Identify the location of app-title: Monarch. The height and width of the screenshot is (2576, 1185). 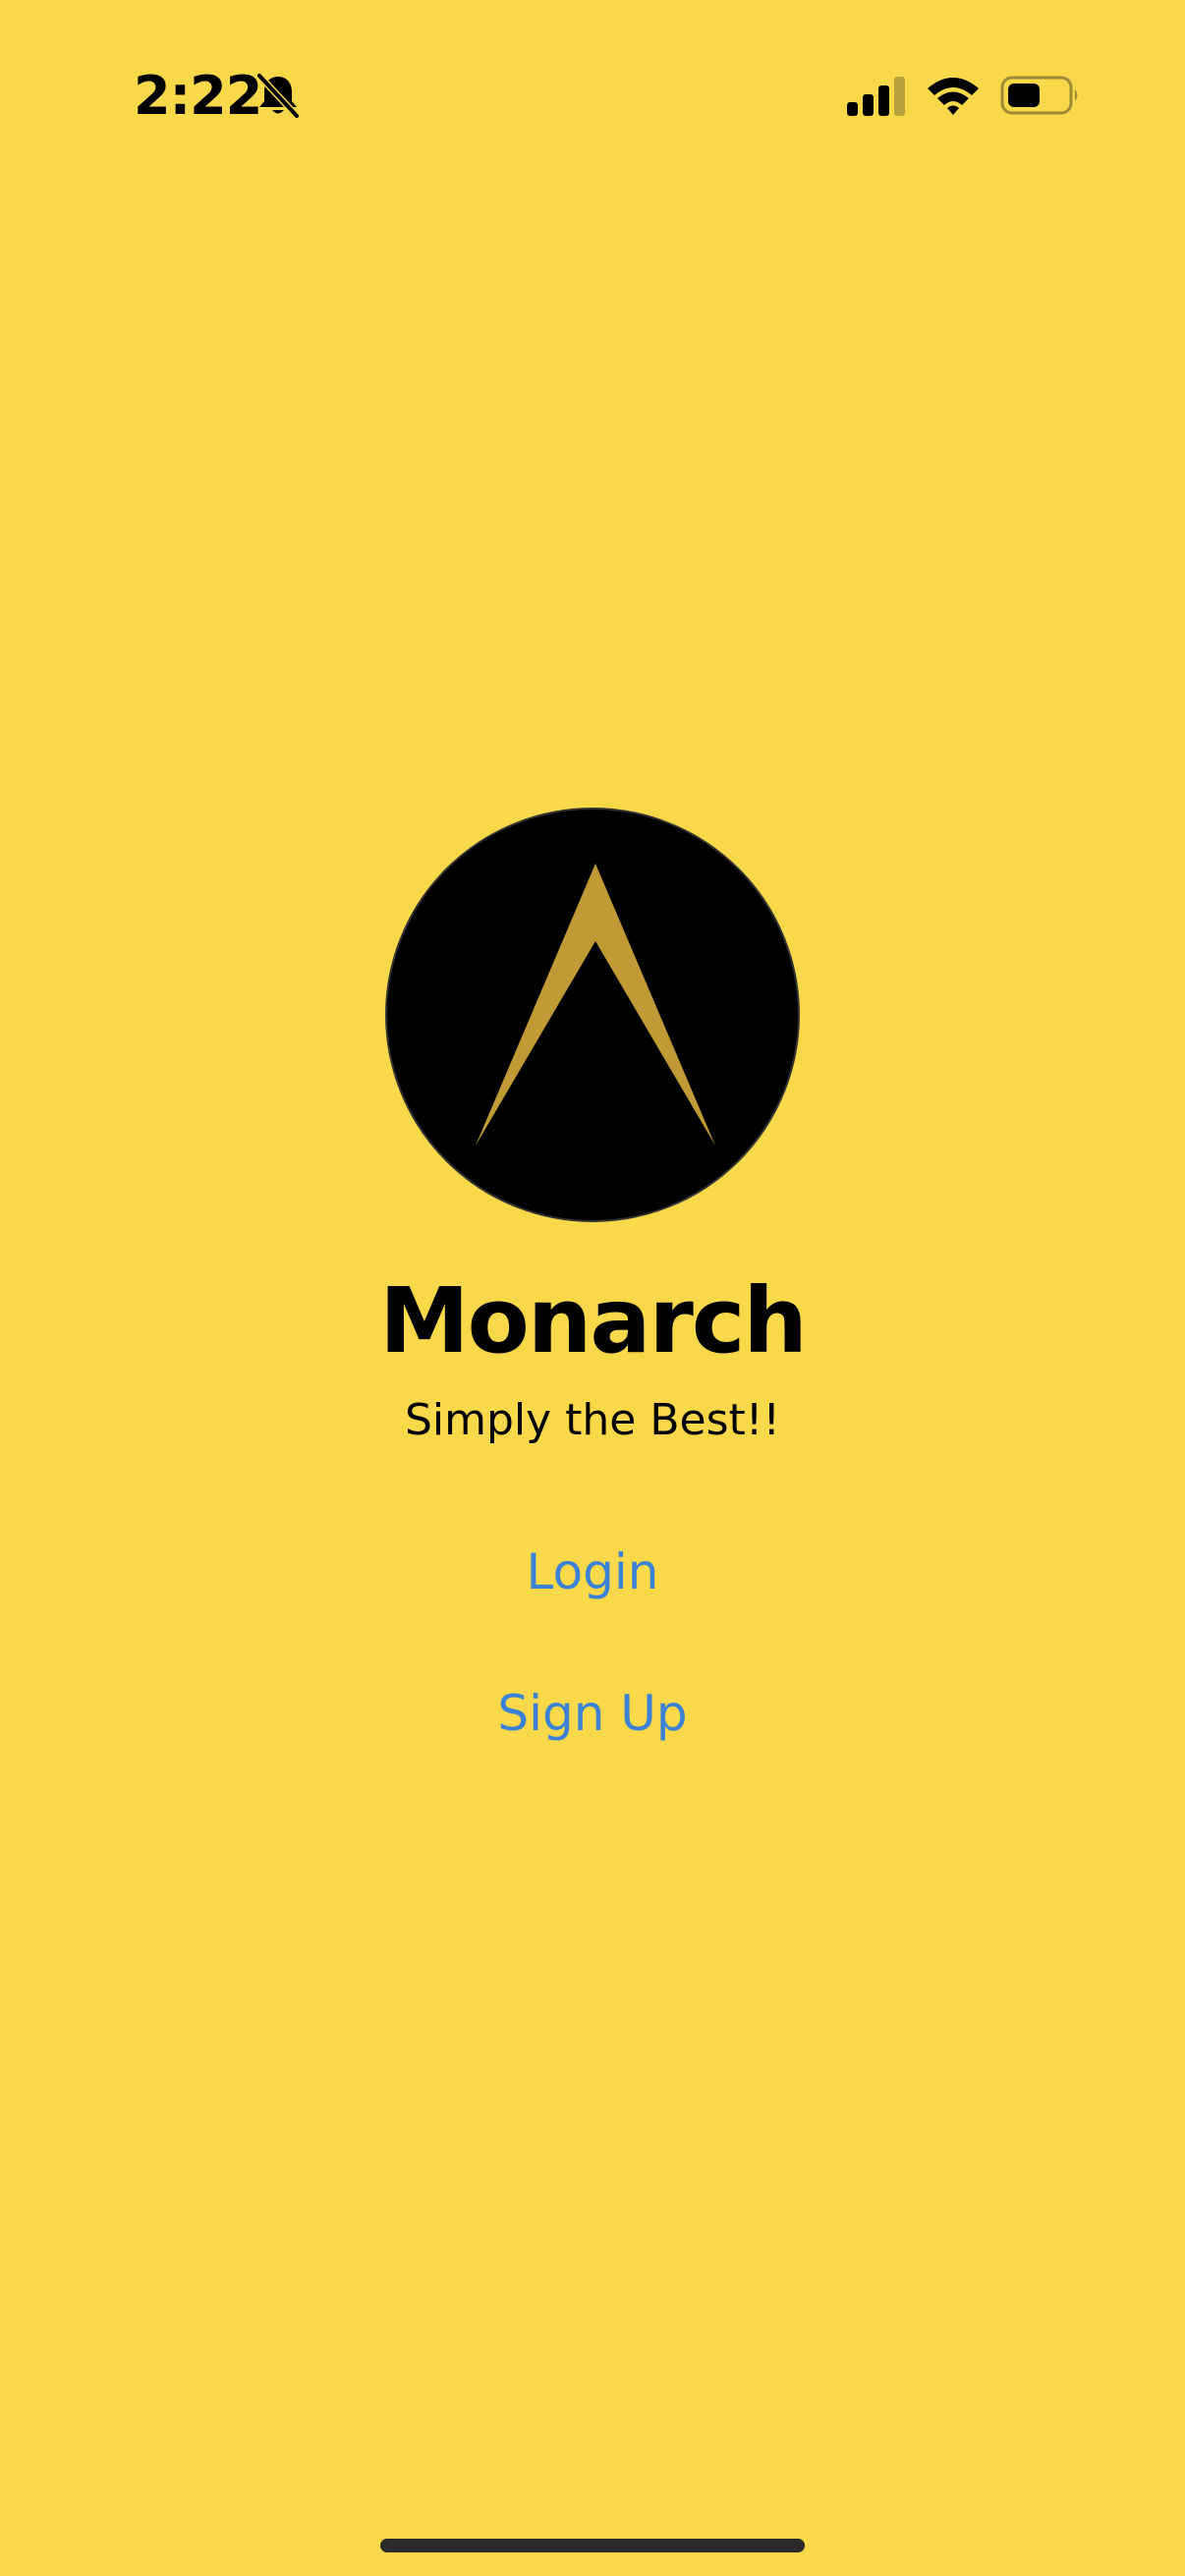
(594, 1320).